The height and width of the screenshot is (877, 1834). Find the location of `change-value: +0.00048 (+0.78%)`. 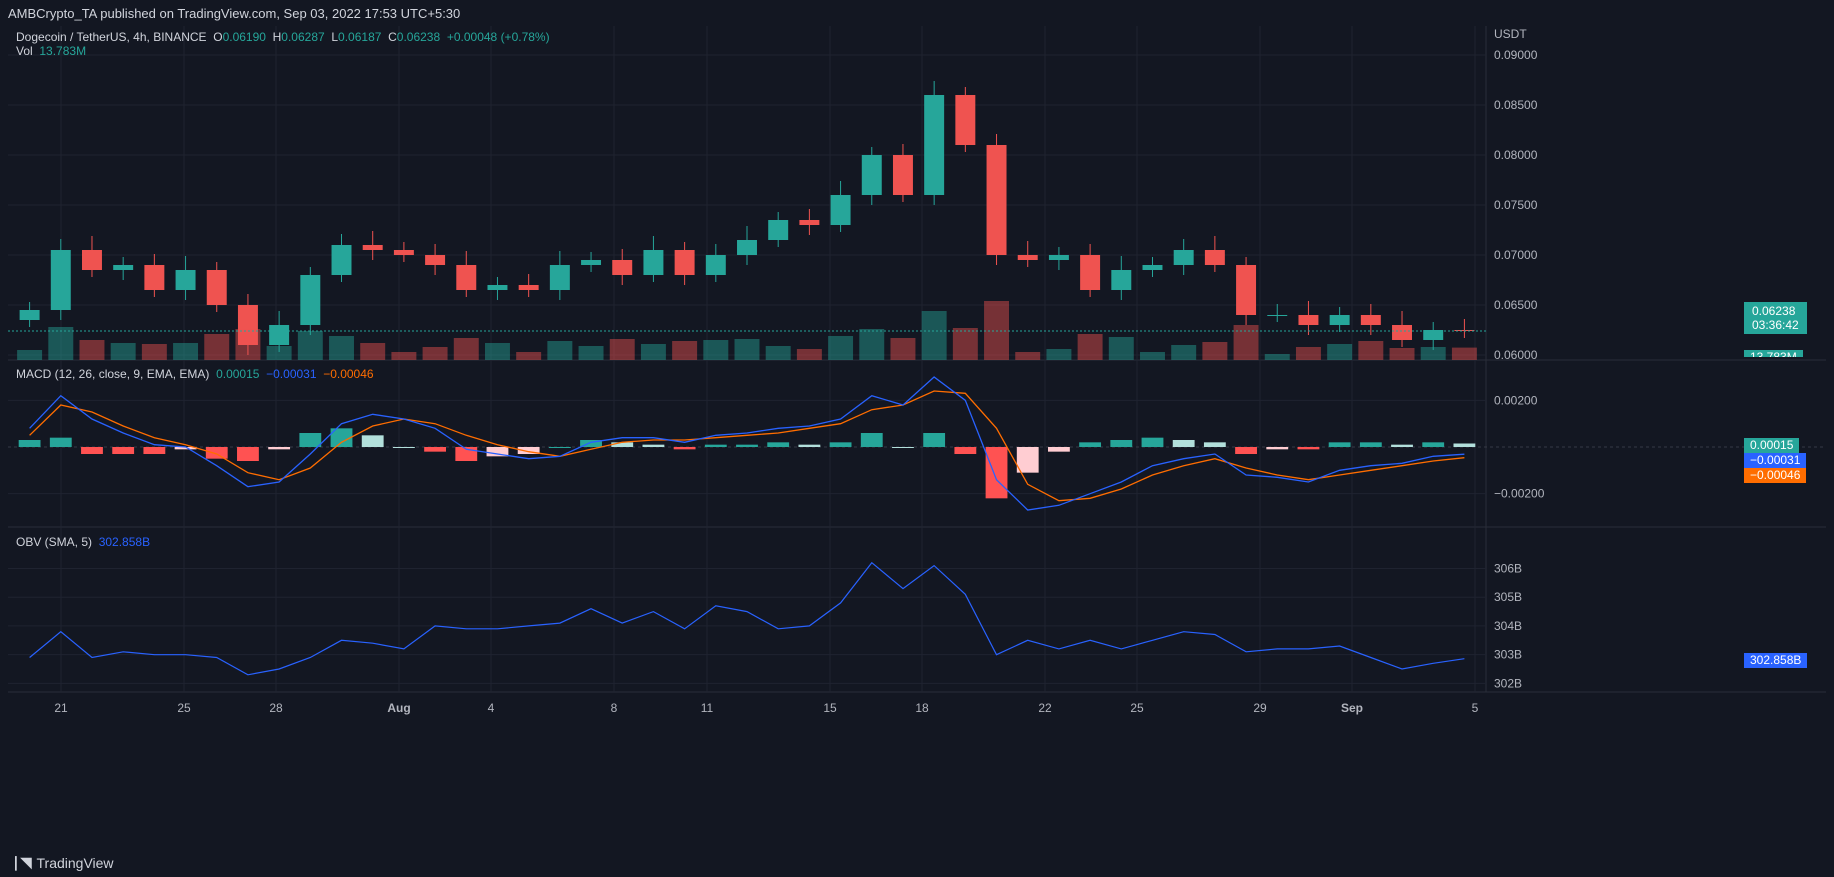

change-value: +0.00048 (+0.78%) is located at coordinates (498, 37).